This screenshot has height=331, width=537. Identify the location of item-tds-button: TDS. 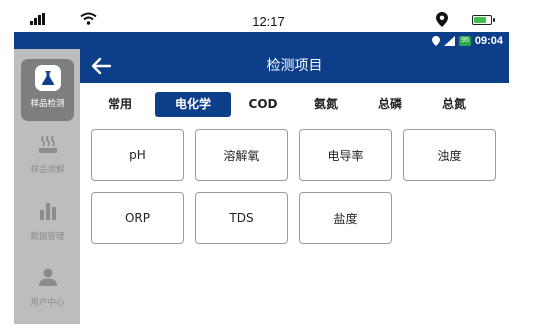
(241, 218).